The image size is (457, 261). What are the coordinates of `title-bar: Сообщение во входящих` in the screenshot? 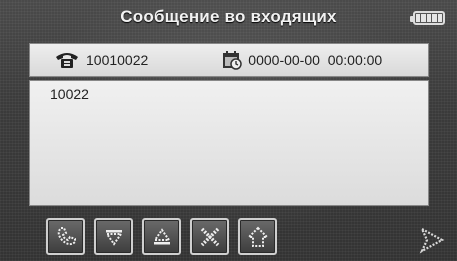 It's located at (228, 17).